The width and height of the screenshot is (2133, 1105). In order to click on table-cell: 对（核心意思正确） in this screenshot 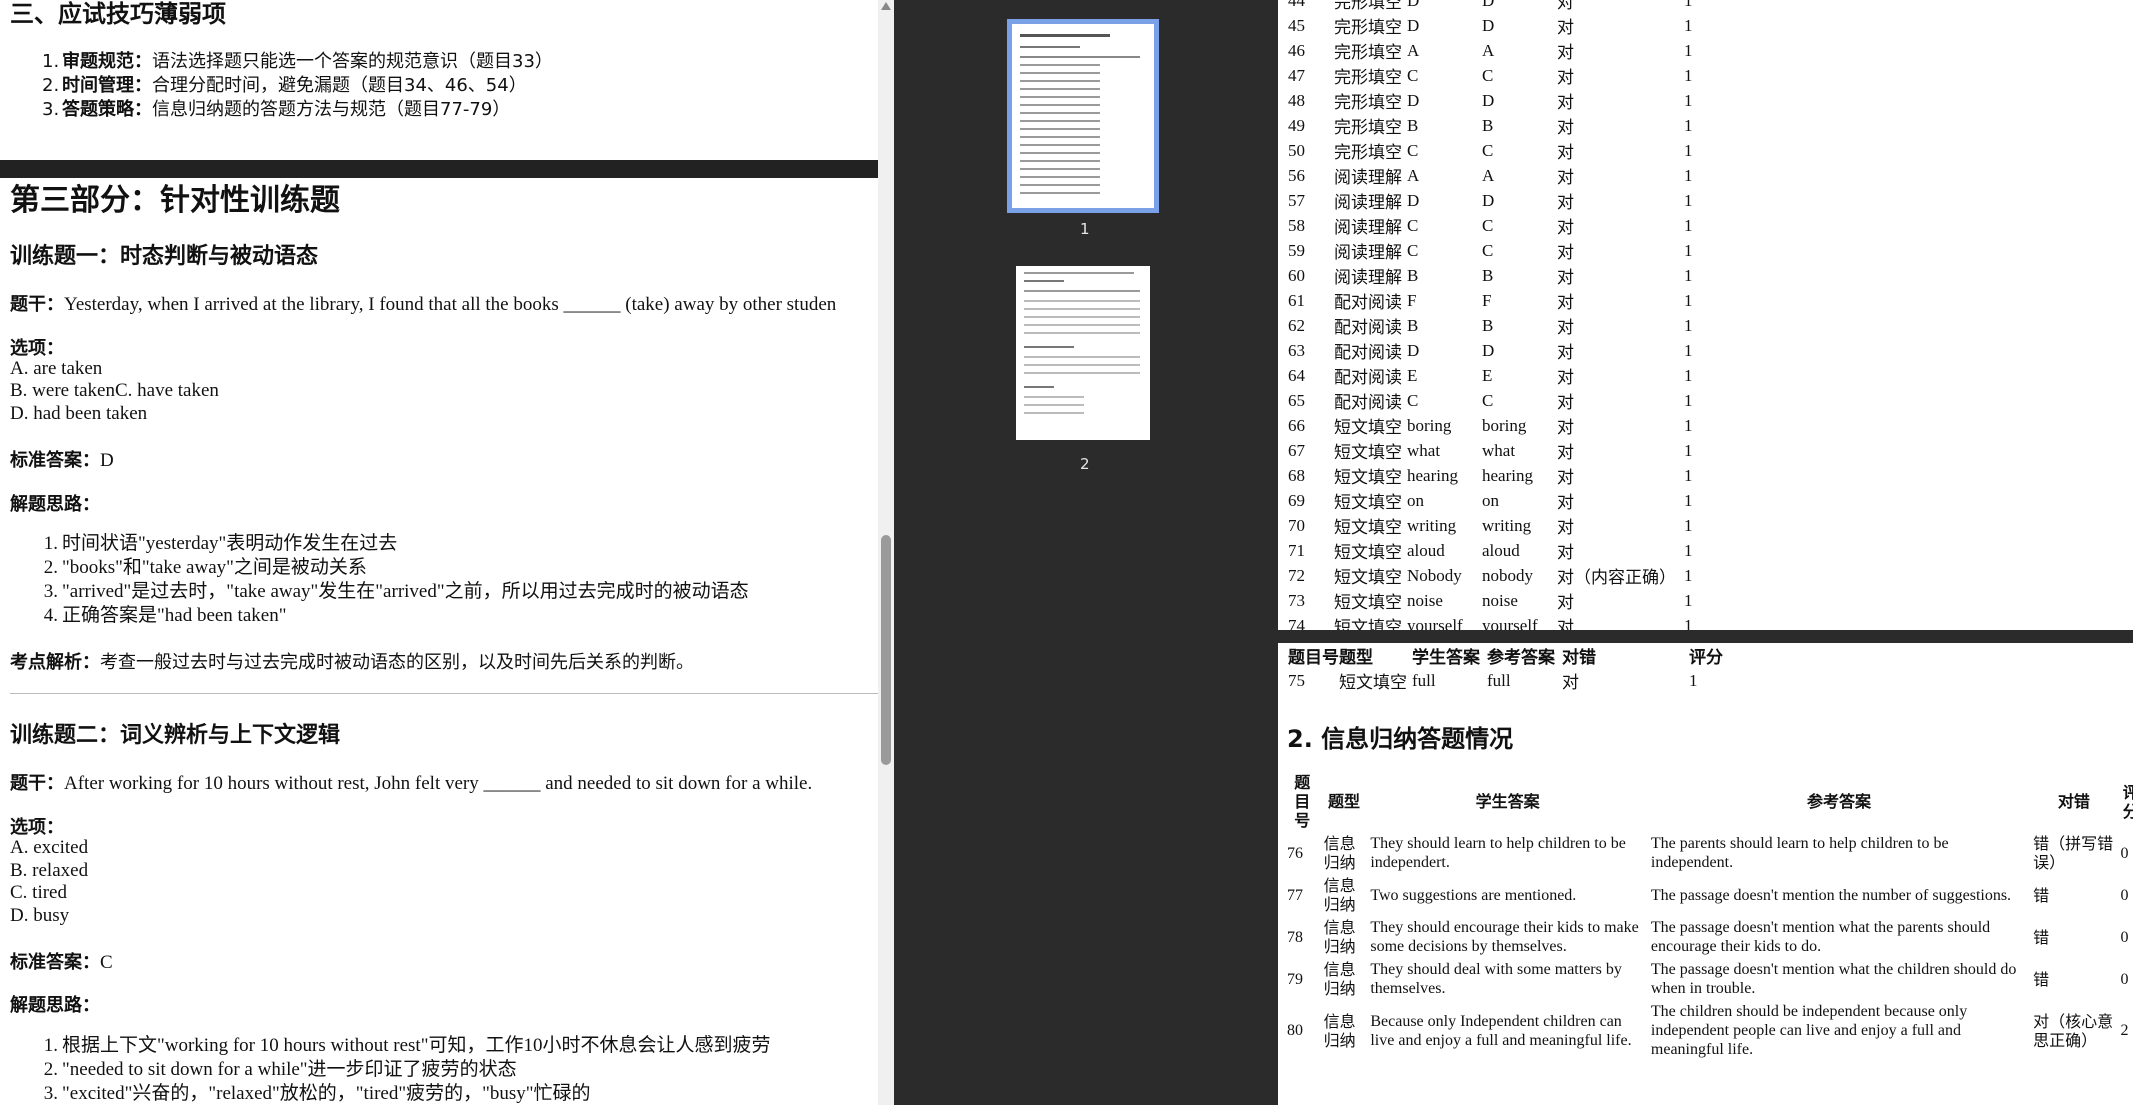, I will do `click(2073, 1030)`.